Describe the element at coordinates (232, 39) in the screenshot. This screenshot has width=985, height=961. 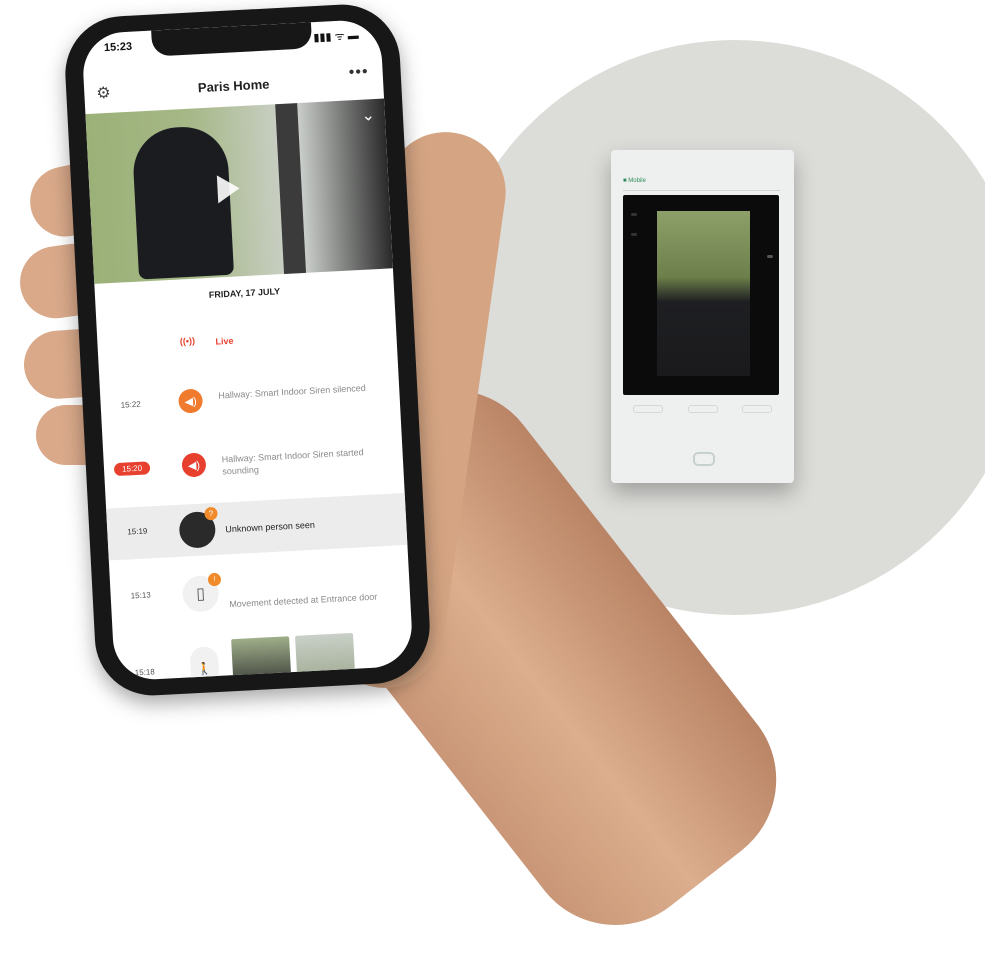
I see `phone-notch` at that location.